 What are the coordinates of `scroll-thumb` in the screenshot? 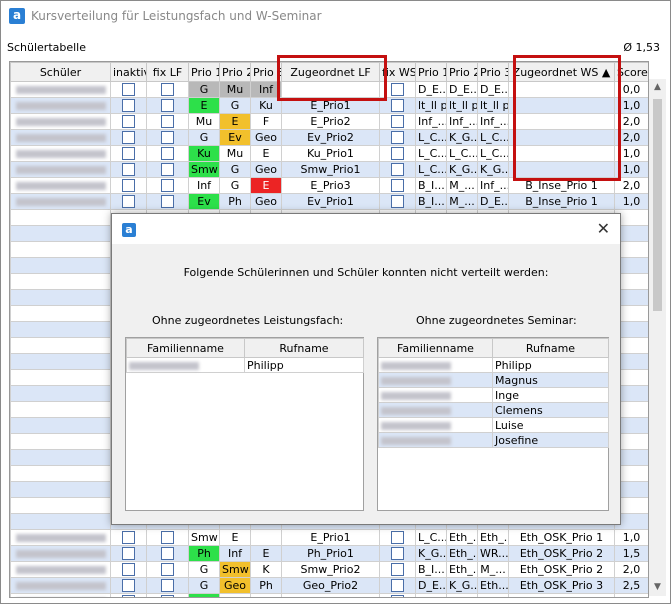 It's located at (657, 205).